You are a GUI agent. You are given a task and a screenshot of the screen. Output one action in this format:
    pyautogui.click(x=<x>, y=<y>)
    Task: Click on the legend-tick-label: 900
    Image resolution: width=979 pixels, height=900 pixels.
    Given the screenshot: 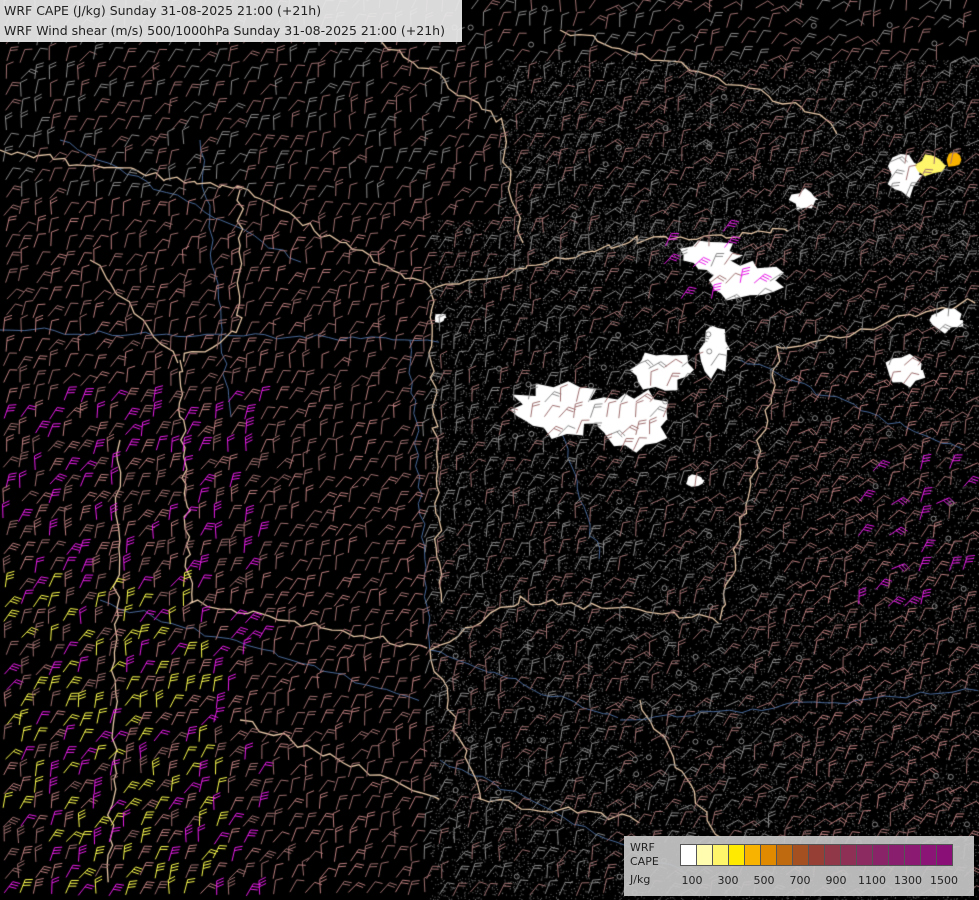 What is the action you would take?
    pyautogui.click(x=836, y=880)
    